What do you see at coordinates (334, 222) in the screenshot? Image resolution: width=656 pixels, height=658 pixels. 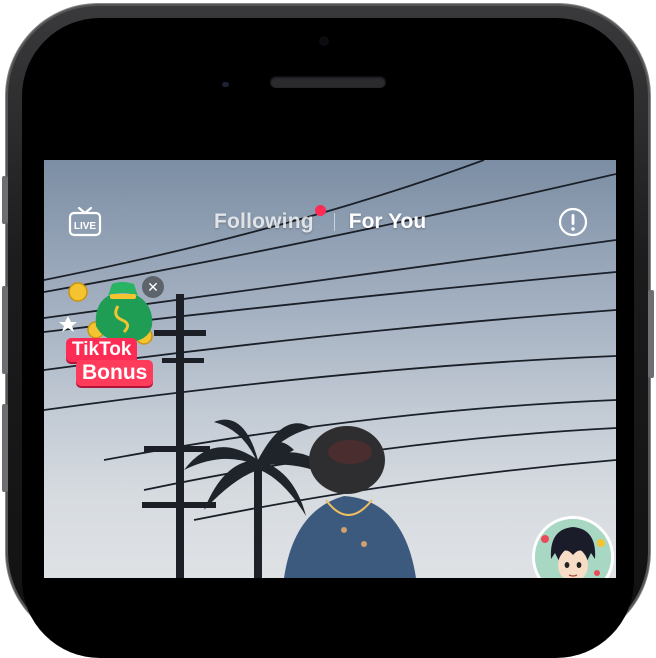 I see `tab-divider` at bounding box center [334, 222].